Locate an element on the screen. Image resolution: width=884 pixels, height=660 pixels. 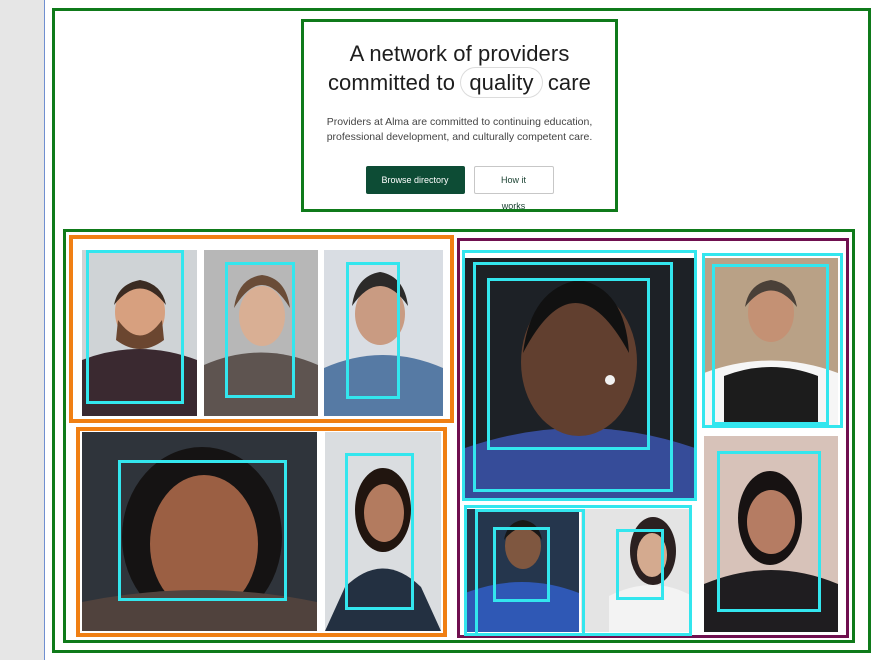
provider-photo-man-glasses-hand-on-chin is located at coordinates (383, 333).